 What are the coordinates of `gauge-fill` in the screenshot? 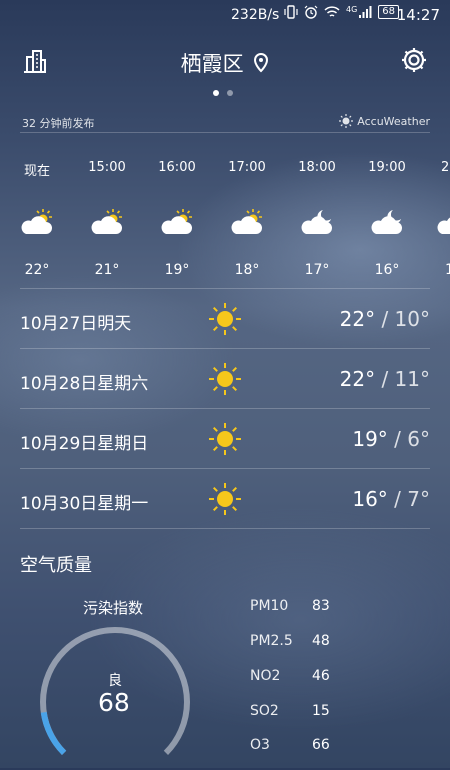 It's located at (53, 733).